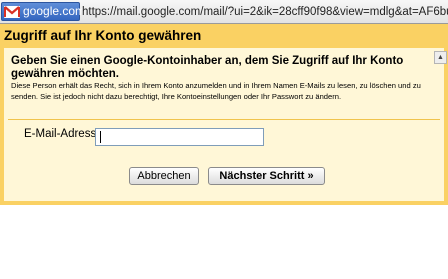 This screenshot has height=279, width=448. I want to click on cancel-button: Abbrechen, so click(164, 176).